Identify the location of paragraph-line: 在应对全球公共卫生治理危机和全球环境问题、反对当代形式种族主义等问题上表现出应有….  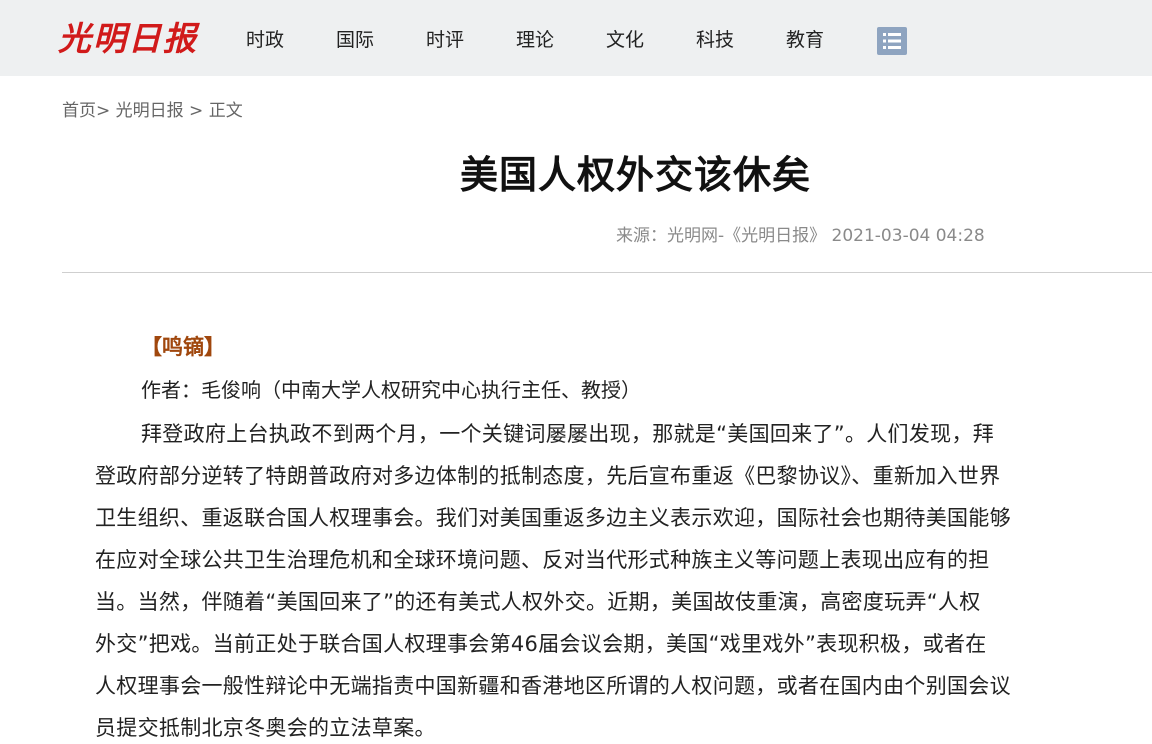
(542, 560).